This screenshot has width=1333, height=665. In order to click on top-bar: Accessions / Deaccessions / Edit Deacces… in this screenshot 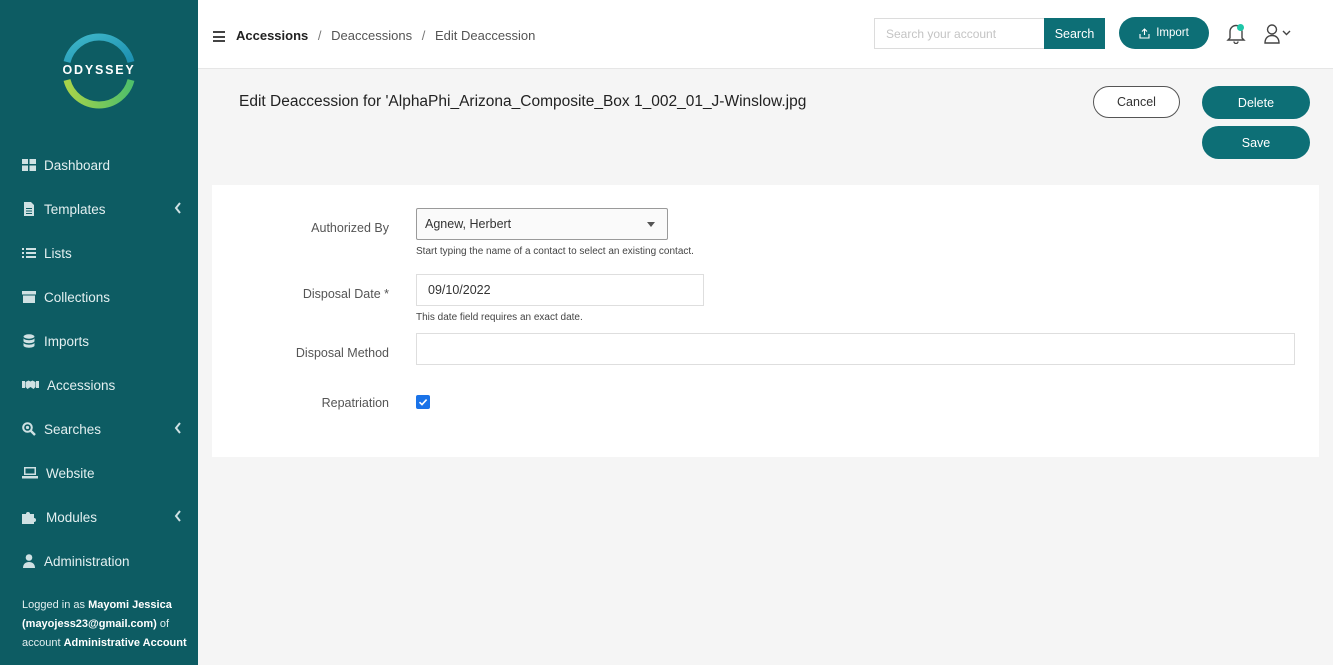, I will do `click(765, 34)`.